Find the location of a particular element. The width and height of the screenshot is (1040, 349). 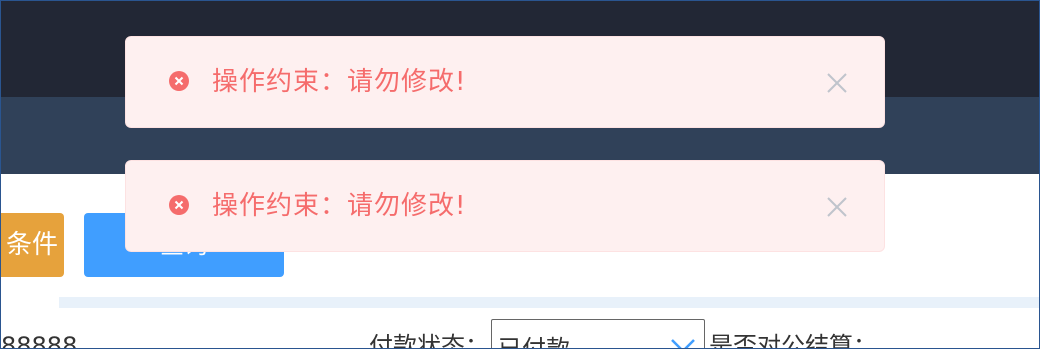

payment-status-select: 已付款 is located at coordinates (598, 334).